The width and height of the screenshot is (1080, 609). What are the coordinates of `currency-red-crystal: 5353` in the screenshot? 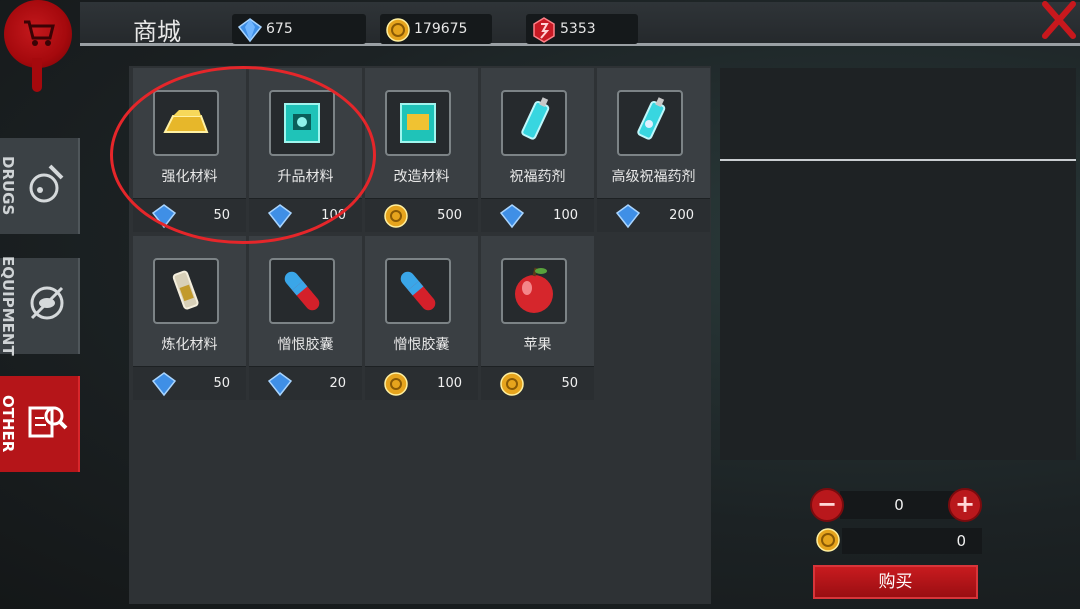 It's located at (582, 29).